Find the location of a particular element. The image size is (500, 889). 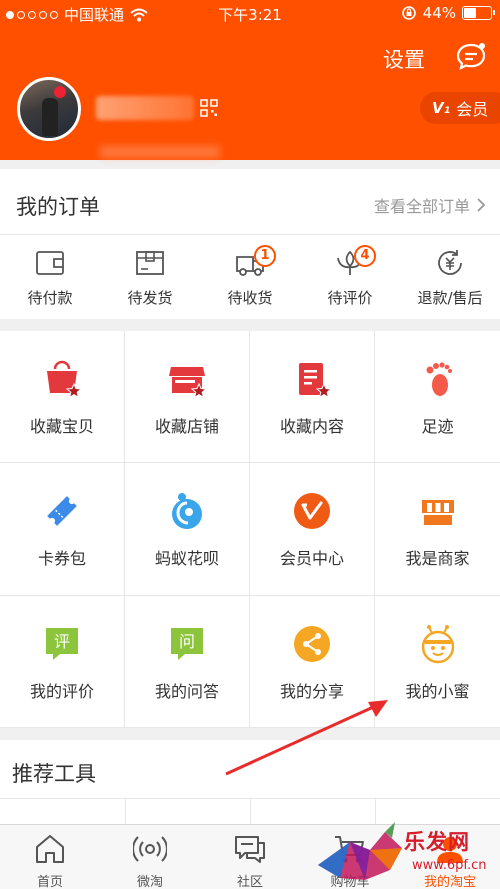

bag-star-icon is located at coordinates (64, 379).